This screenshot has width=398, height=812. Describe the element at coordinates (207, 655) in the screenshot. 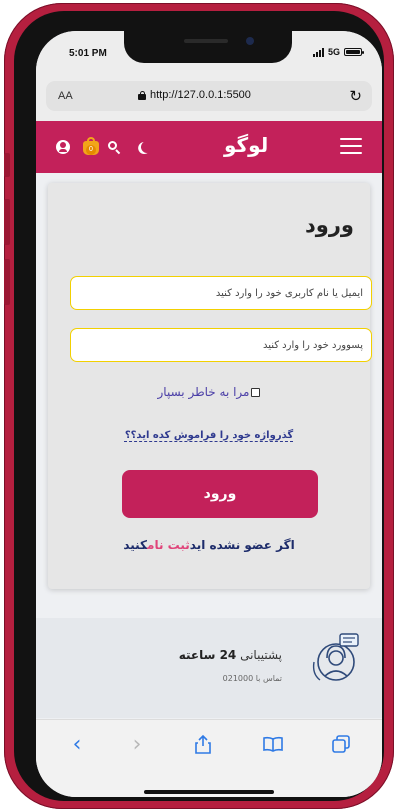

I see `support-title-bold: 24 ساعته` at that location.